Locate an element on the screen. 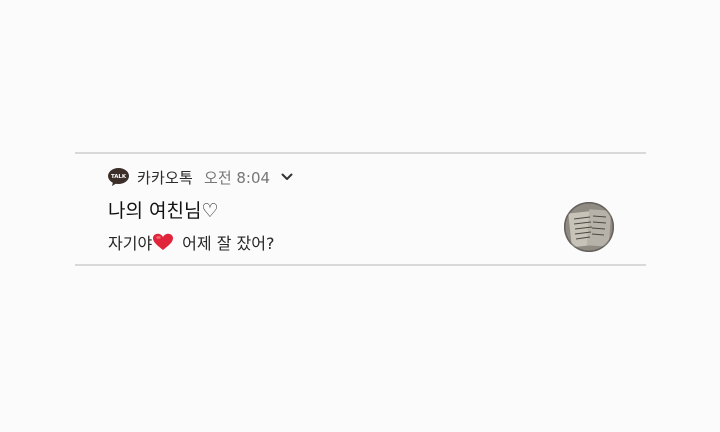 The image size is (720, 432). message-text-after: 어제 잘 잤어? is located at coordinates (228, 243).